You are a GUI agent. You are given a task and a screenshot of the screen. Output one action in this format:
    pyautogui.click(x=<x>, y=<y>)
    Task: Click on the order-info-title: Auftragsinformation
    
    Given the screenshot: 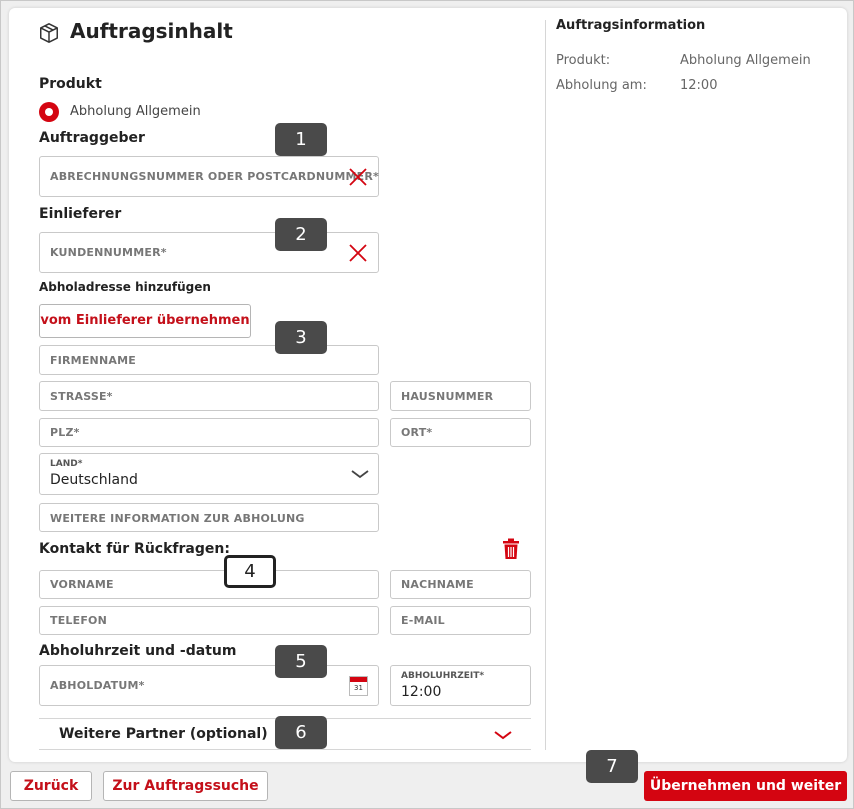 What is the action you would take?
    pyautogui.click(x=631, y=25)
    